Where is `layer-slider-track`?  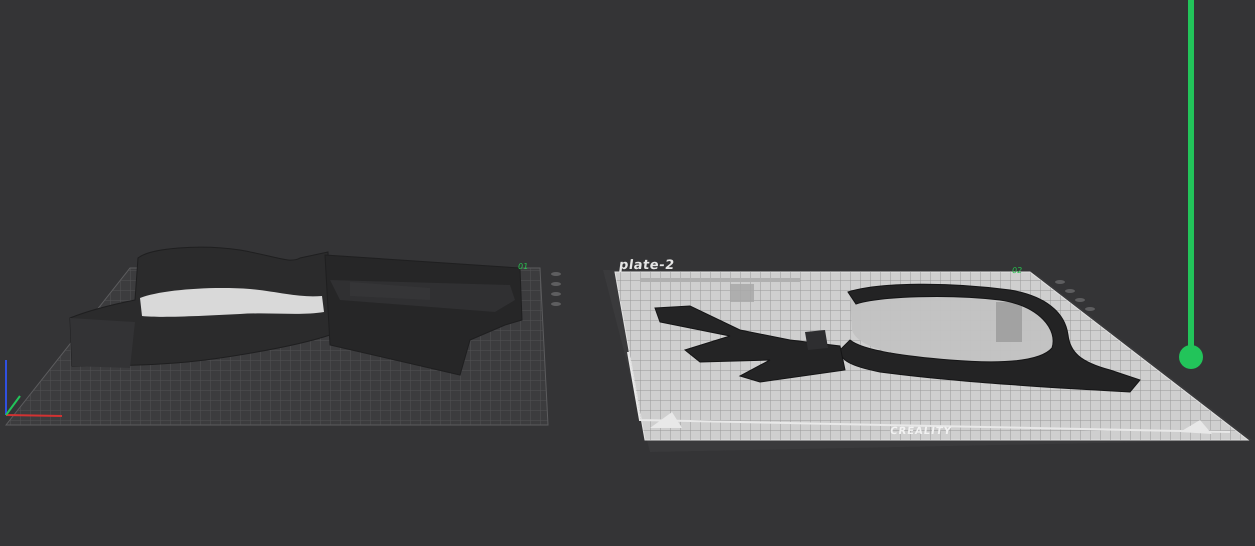 layer-slider-track is located at coordinates (1191, 178).